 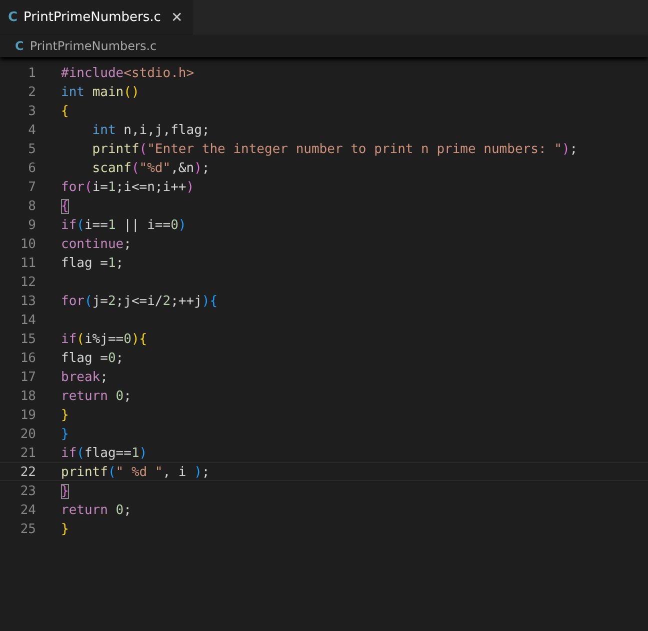 I want to click on code-line: int n,i,j,flag;, so click(x=150, y=130).